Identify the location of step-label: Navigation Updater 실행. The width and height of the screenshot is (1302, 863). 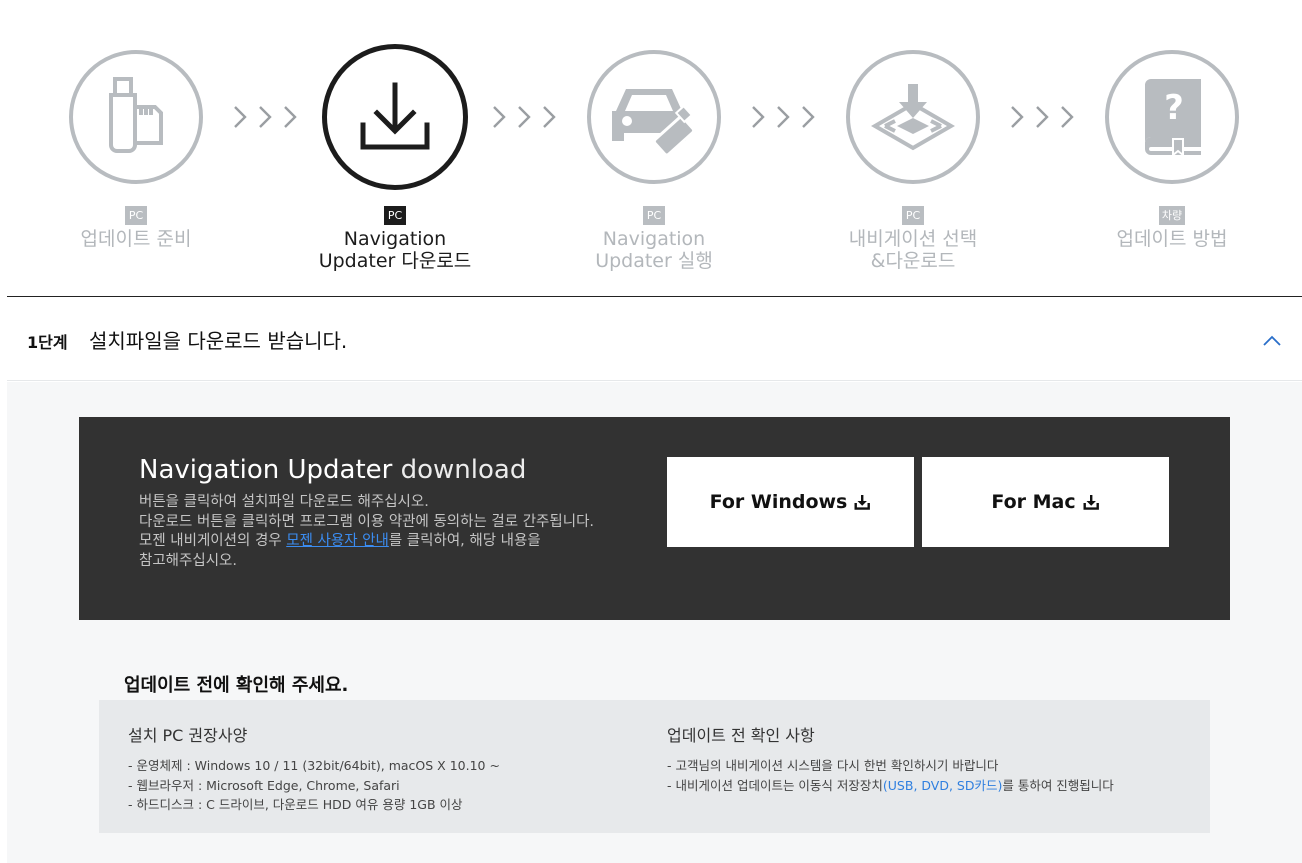
(654, 250).